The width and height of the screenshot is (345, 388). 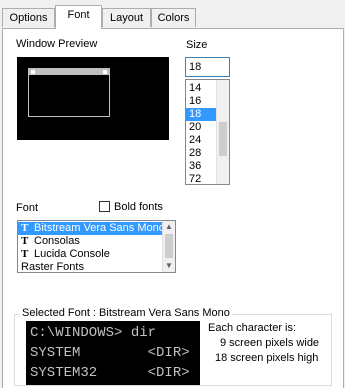 I want to click on font-option: T Bitstream Vera Sans Mono, so click(x=96, y=228).